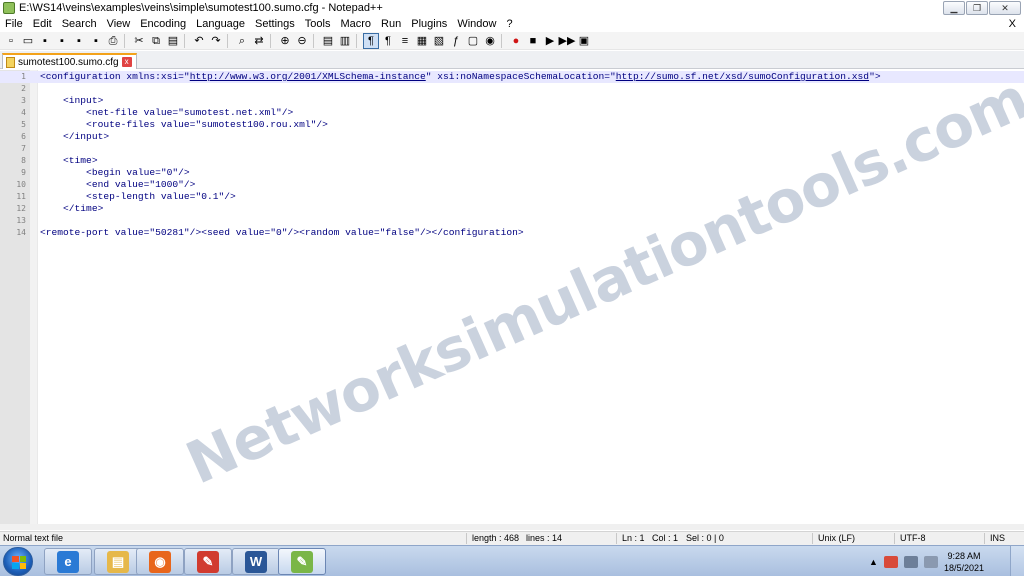 The width and height of the screenshot is (1024, 576). I want to click on line-text: <input>, so click(71, 101).